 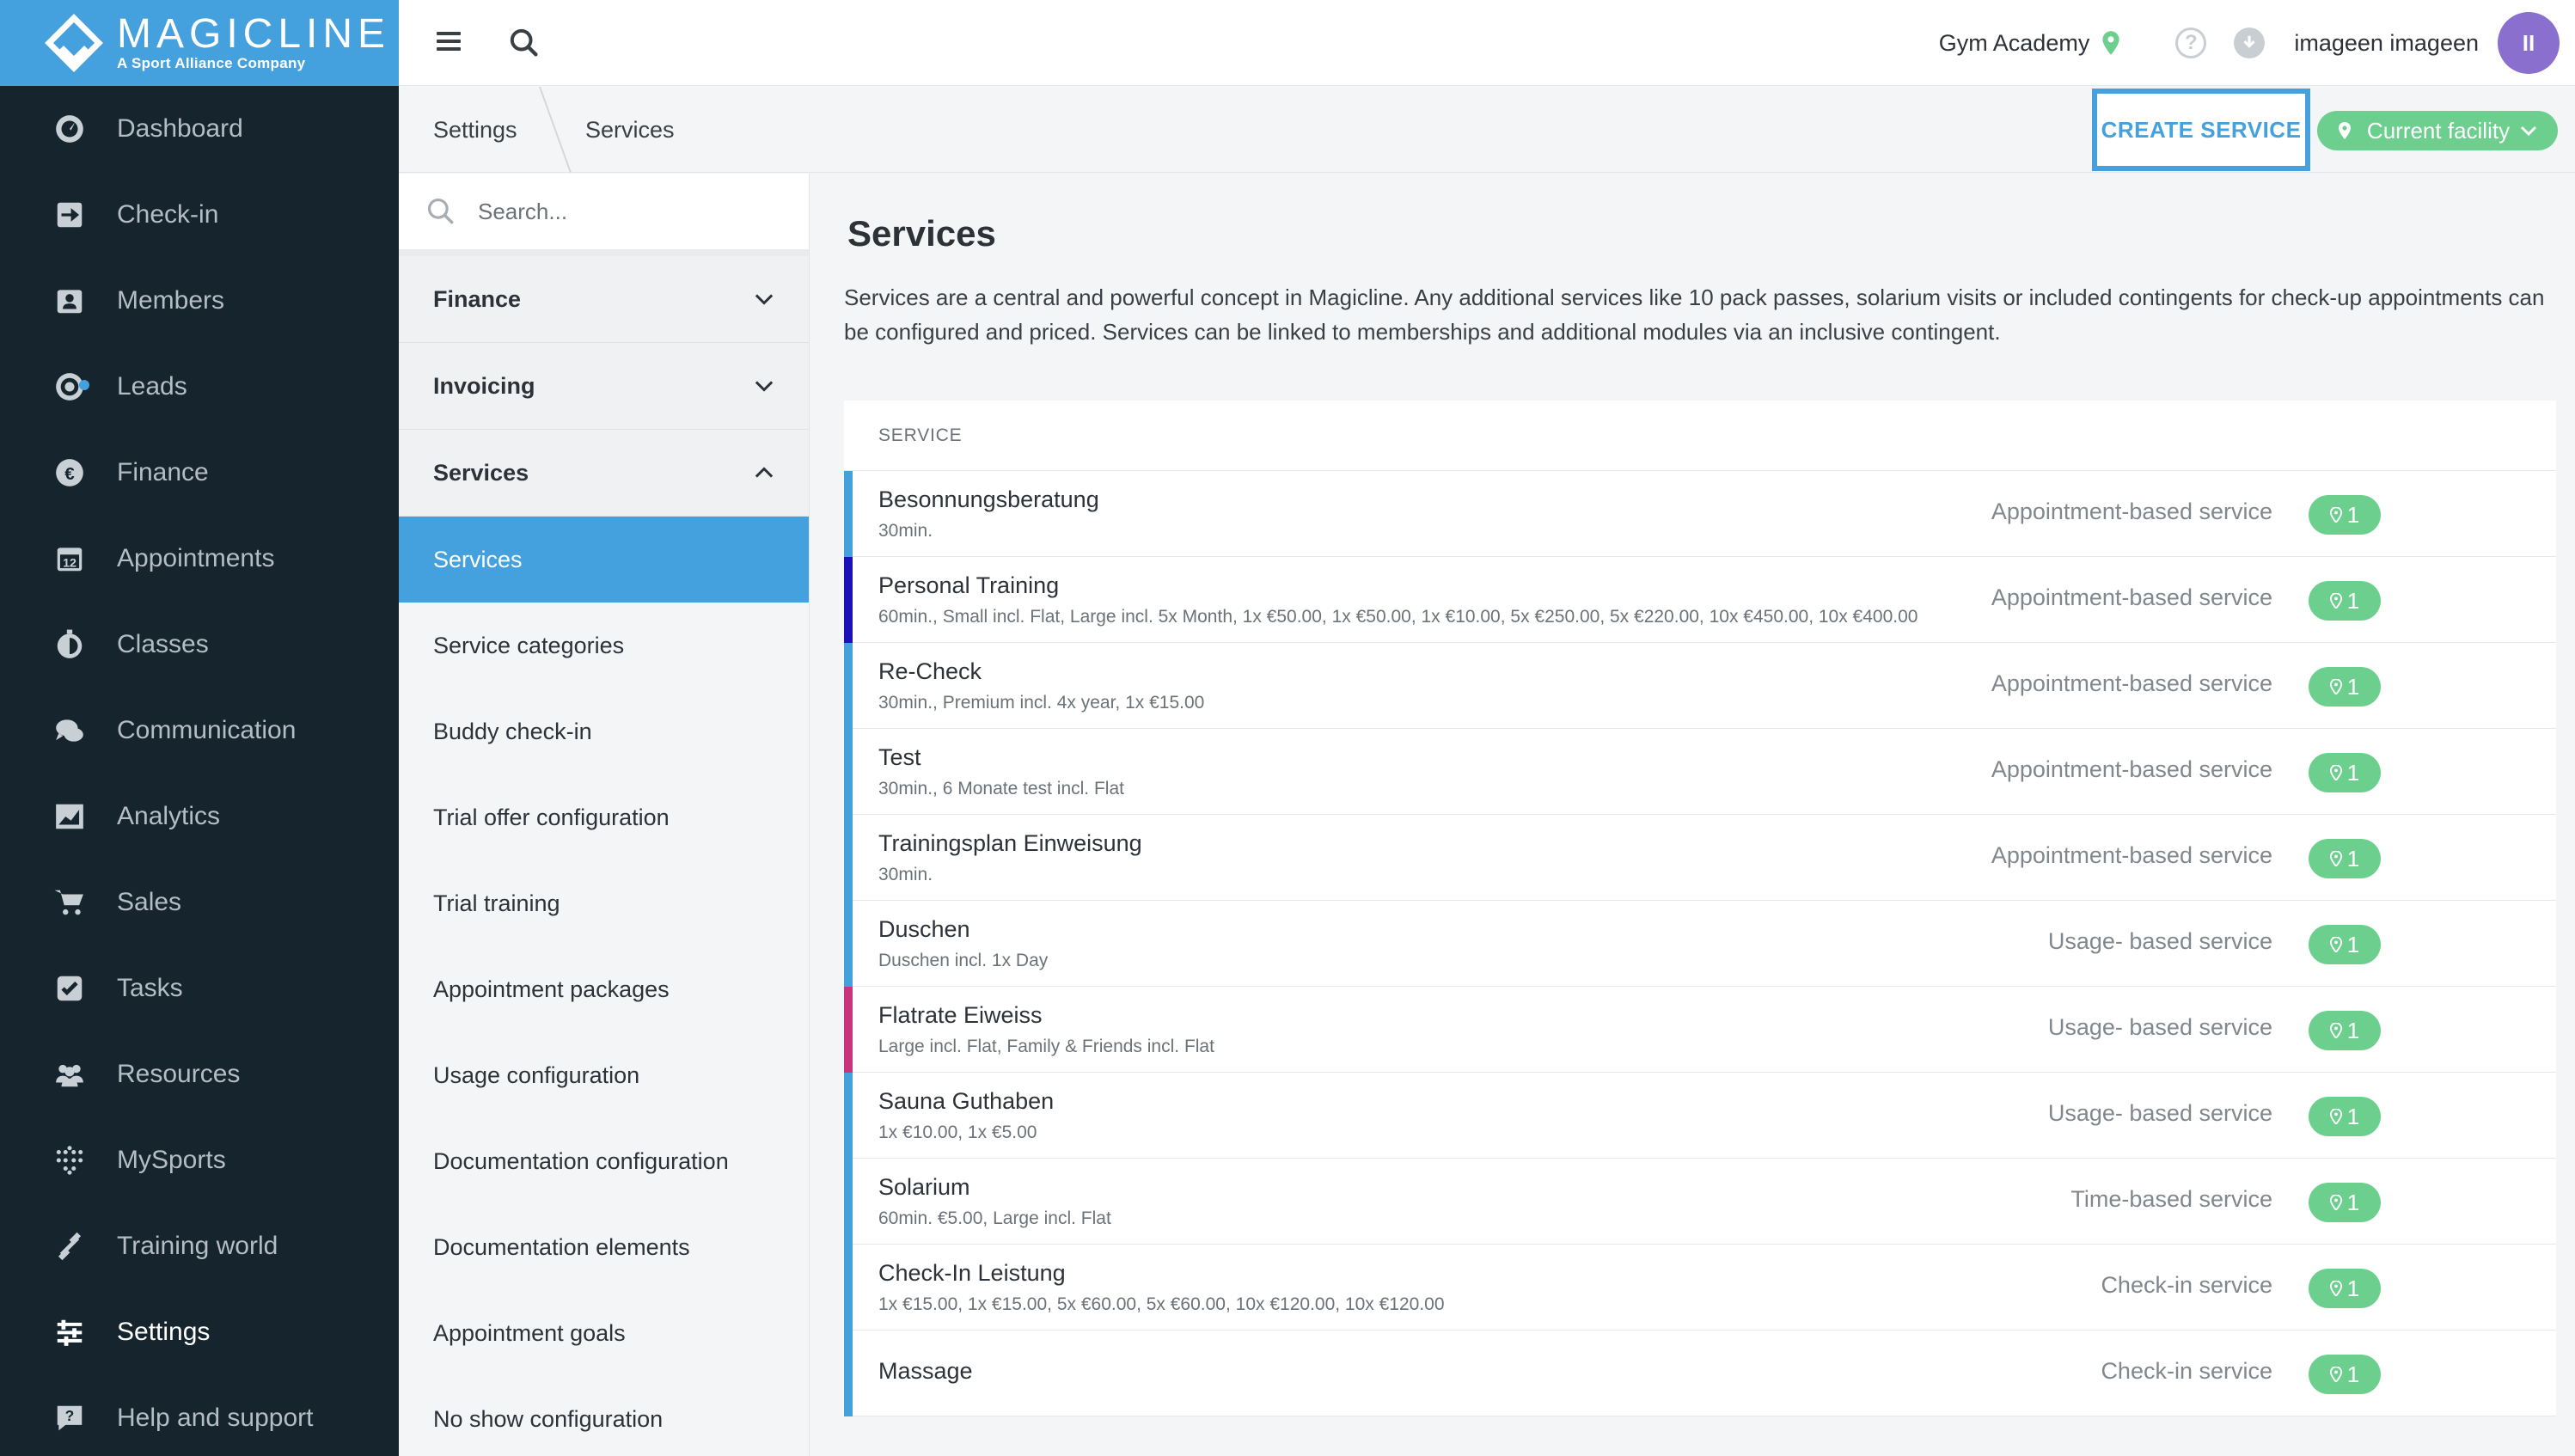 I want to click on nav-item-communication: Communication, so click(x=199, y=731).